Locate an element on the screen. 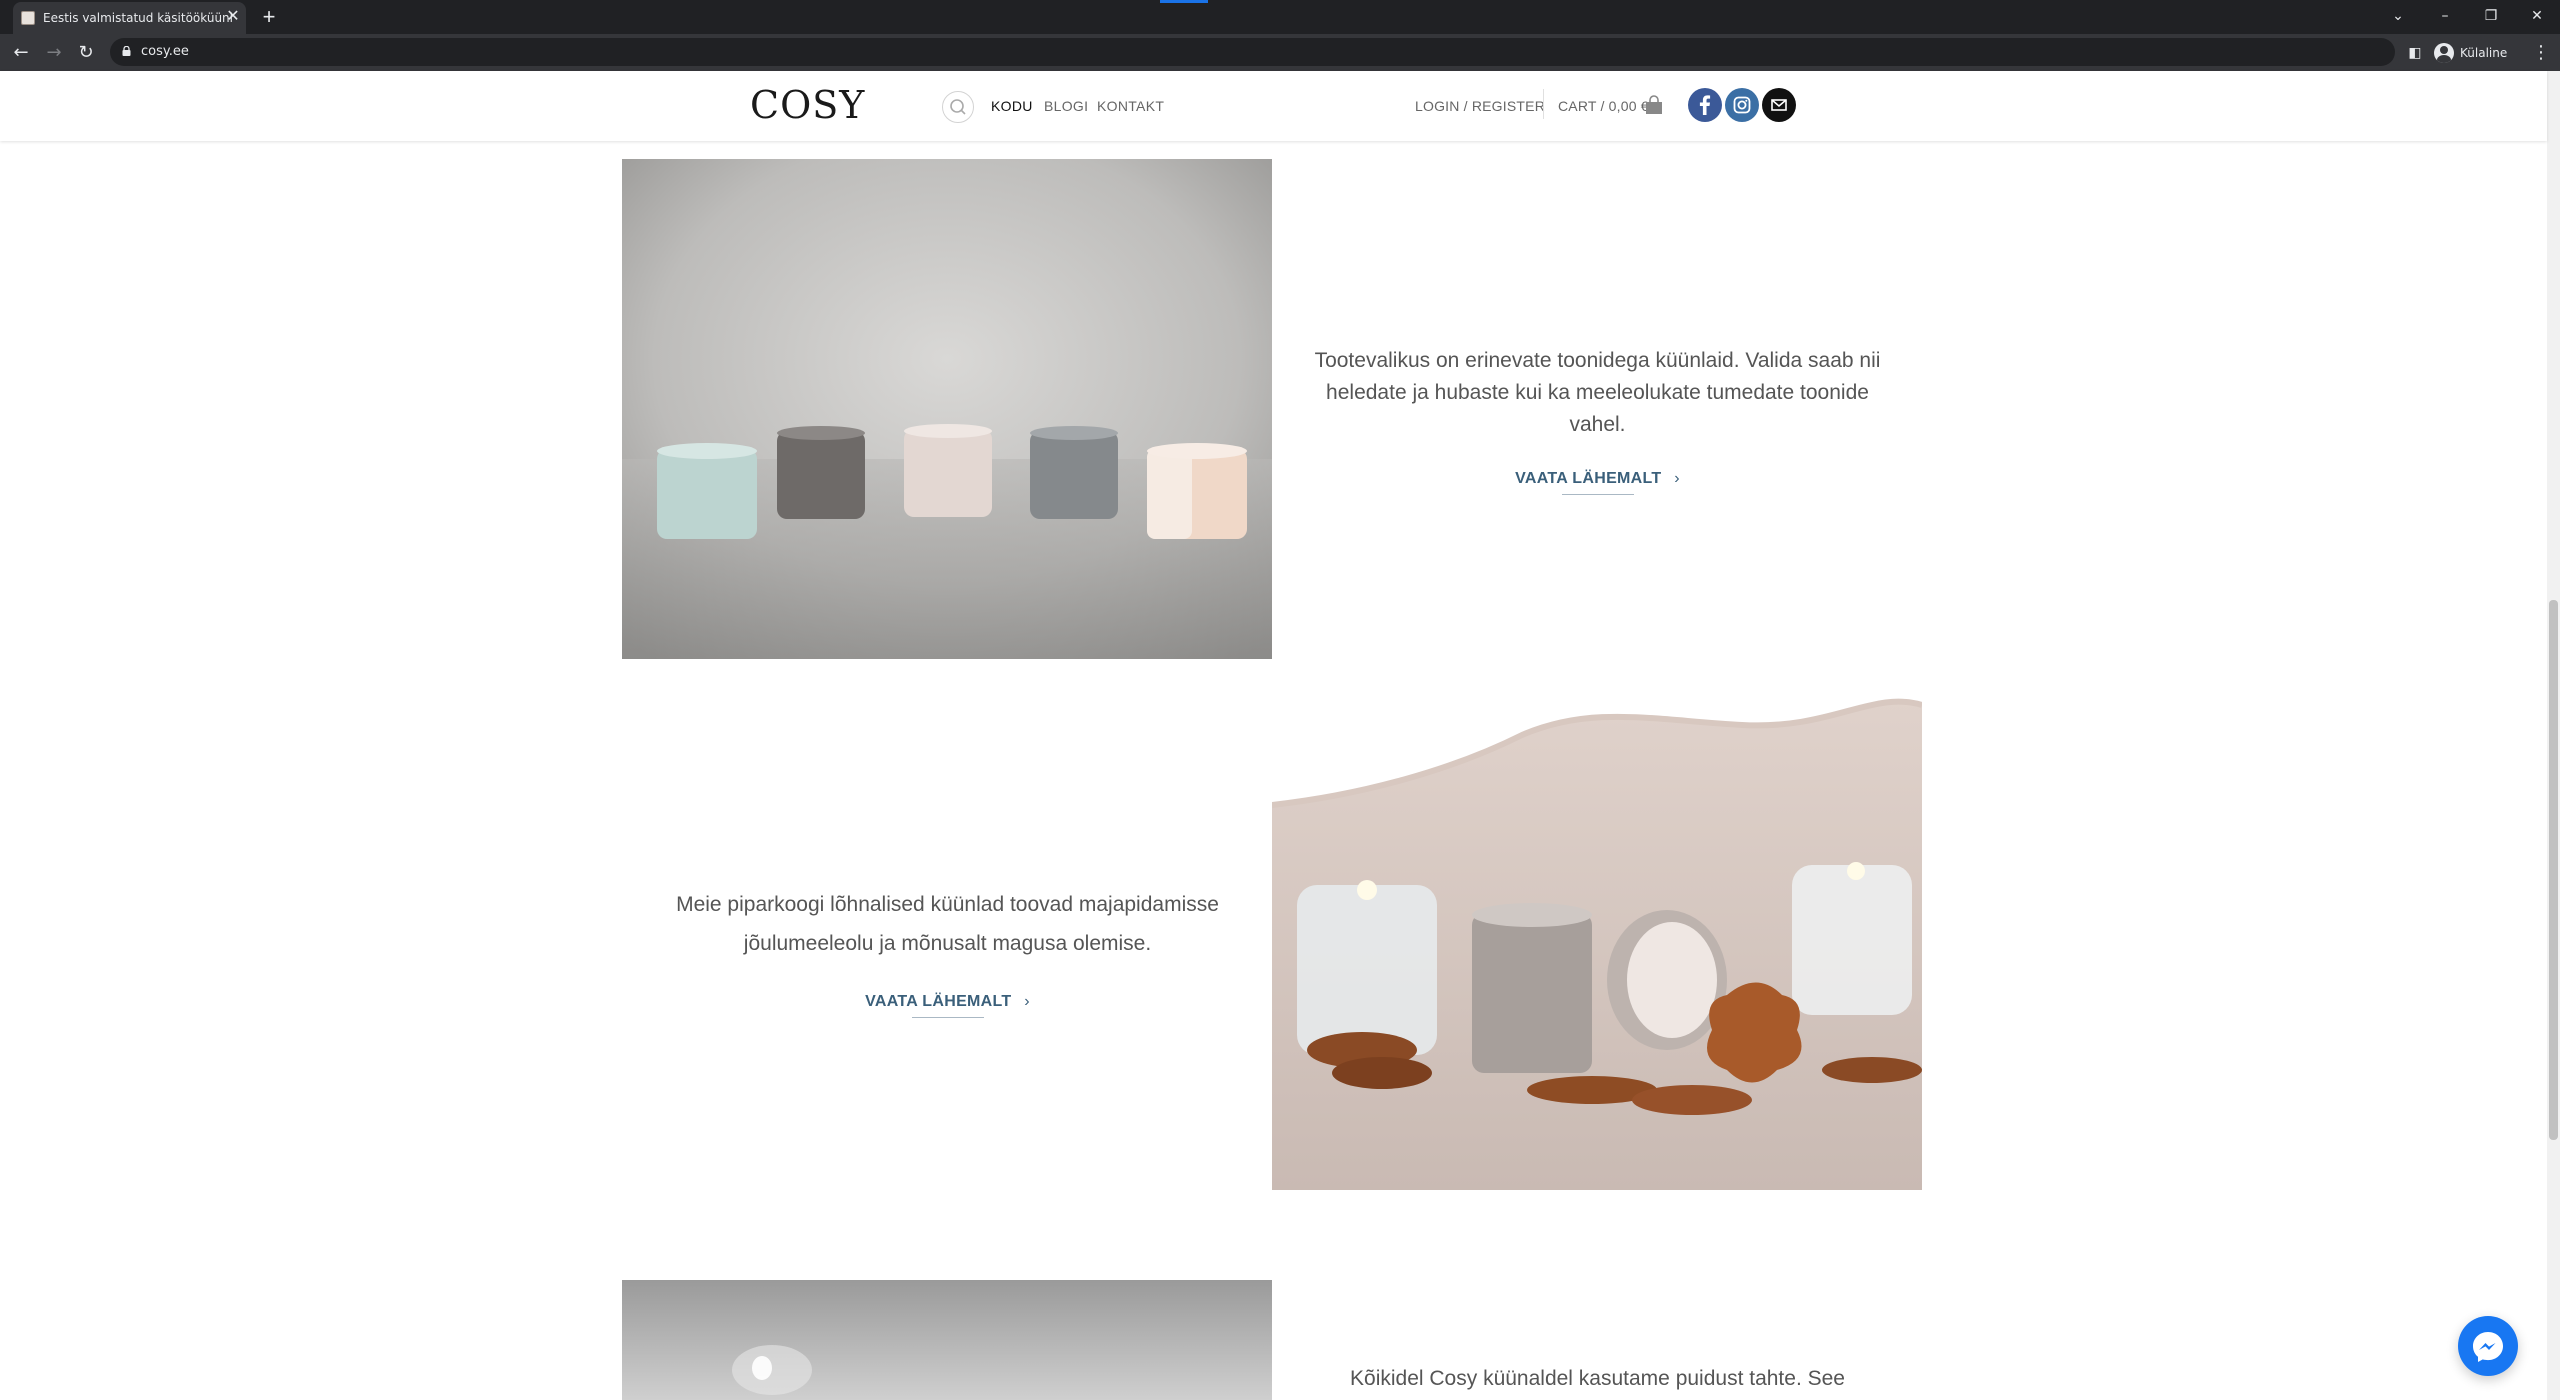 The height and width of the screenshot is (1400, 2560). instagram-icon is located at coordinates (1742, 105).